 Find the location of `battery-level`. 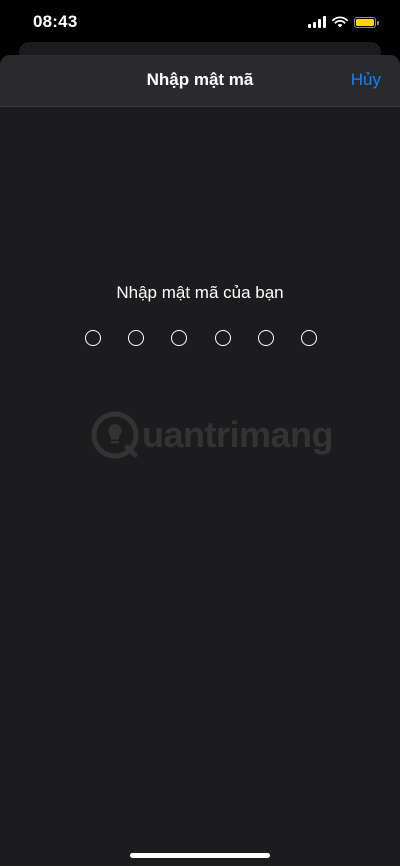

battery-level is located at coordinates (365, 22).